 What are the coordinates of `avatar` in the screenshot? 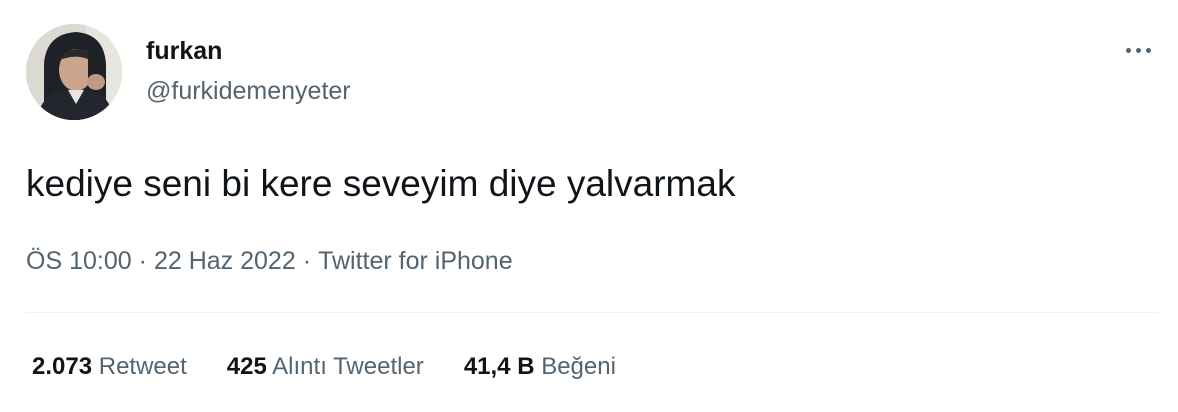 It's located at (74, 72).